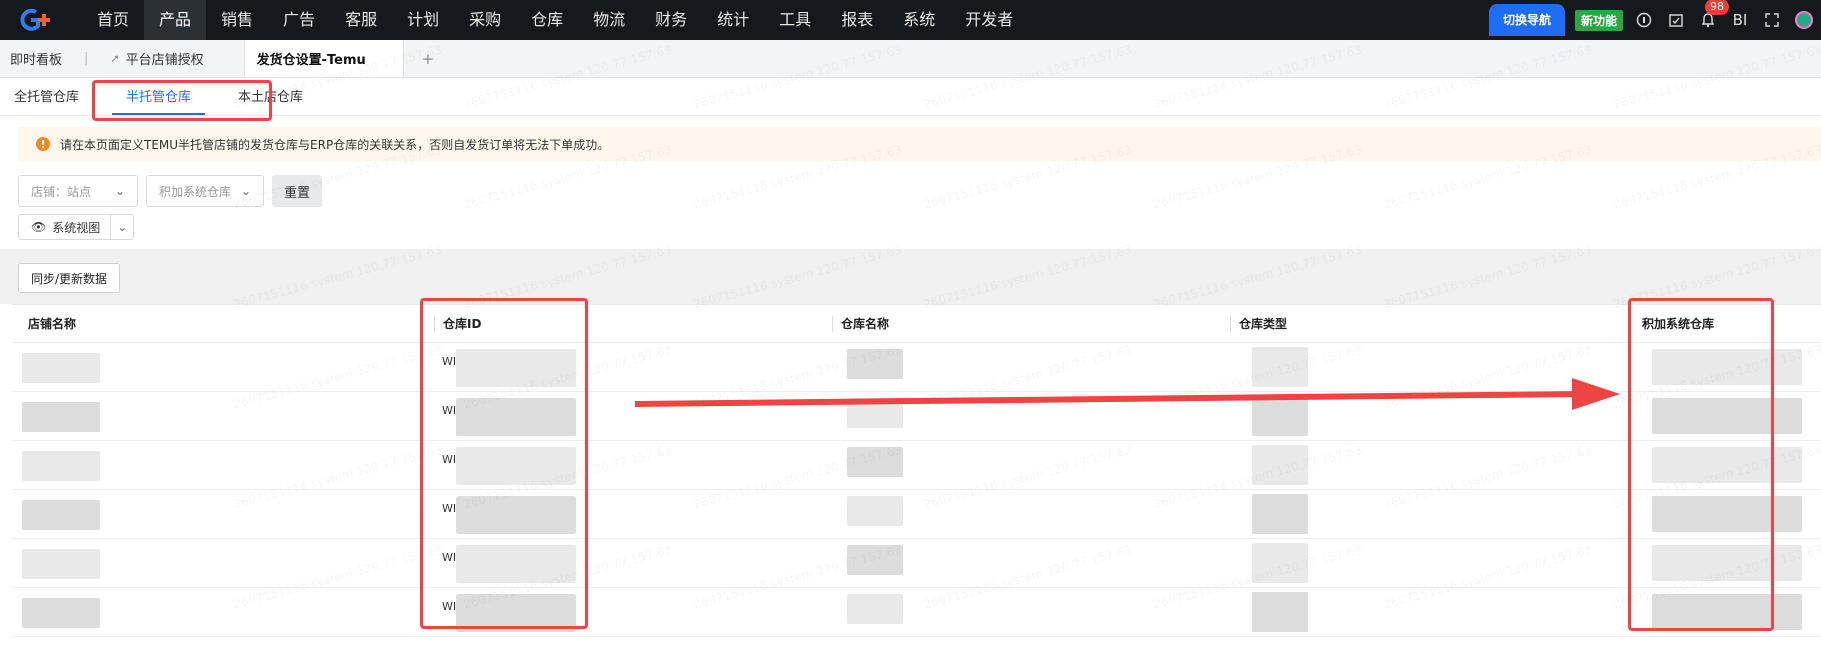  I want to click on system-view-label: 系统视图, so click(76, 227).